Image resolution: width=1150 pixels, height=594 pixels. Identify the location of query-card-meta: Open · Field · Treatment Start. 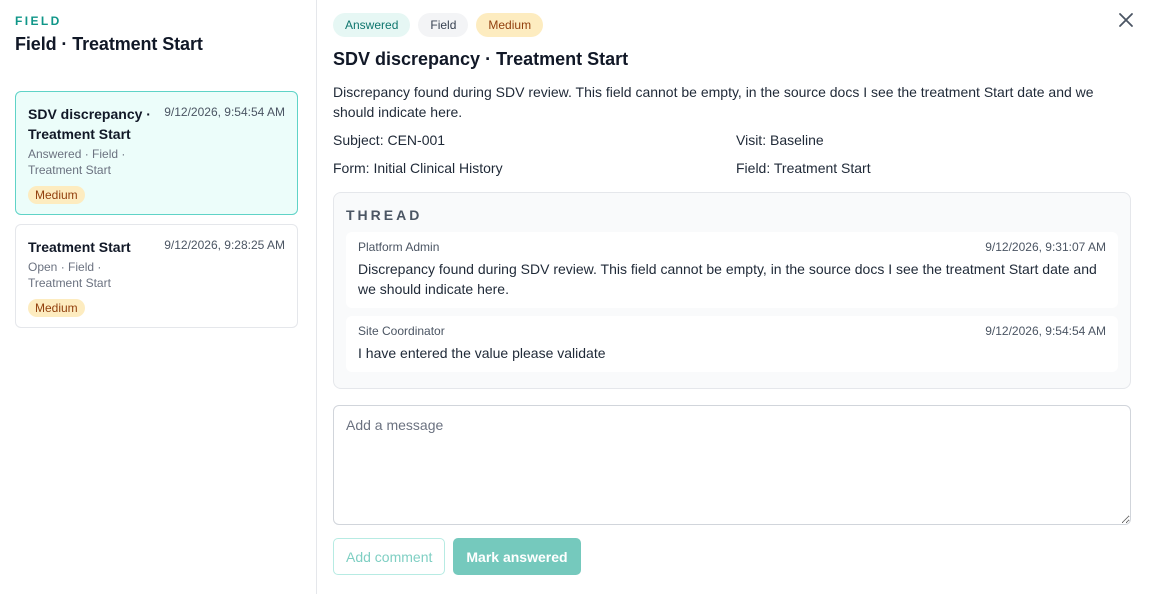
(69, 275).